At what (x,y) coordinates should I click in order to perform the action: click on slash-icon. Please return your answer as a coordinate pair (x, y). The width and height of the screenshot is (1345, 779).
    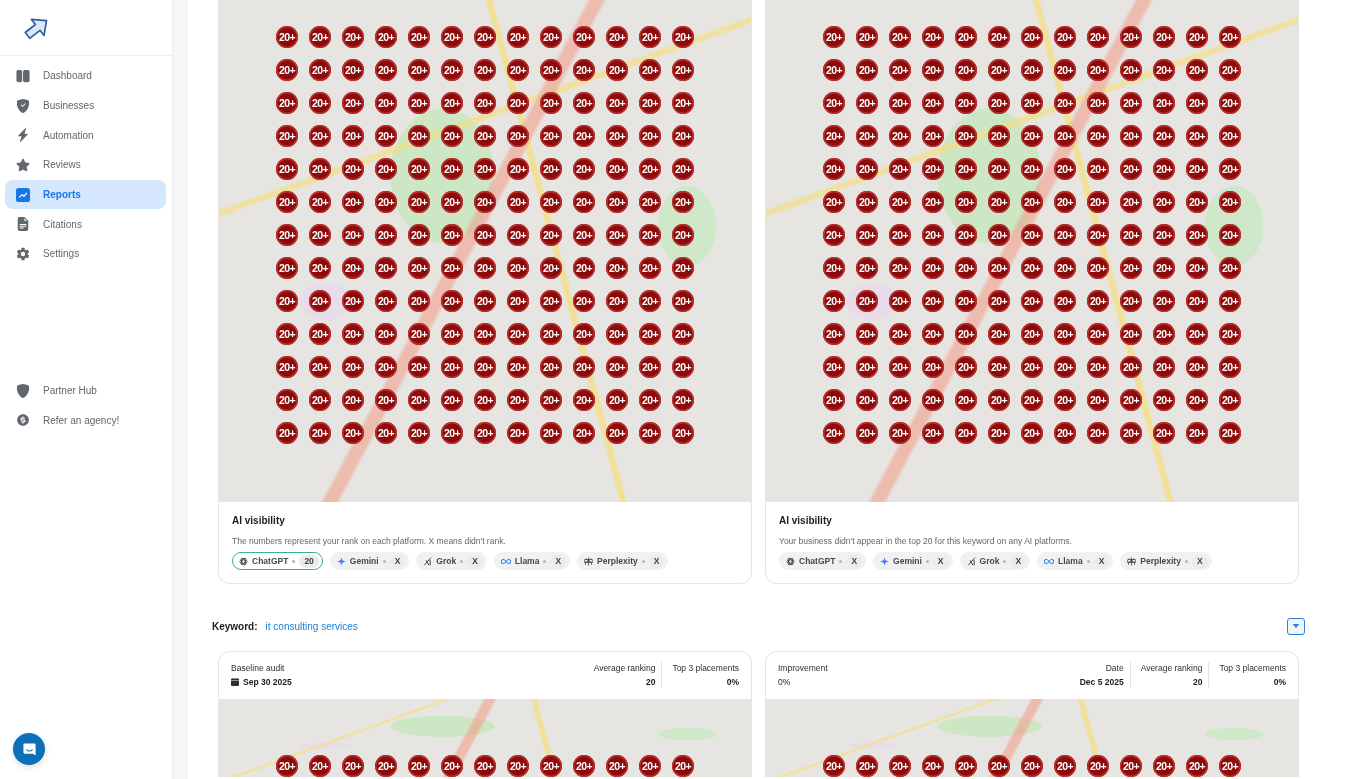
    Looking at the image, I should click on (428, 561).